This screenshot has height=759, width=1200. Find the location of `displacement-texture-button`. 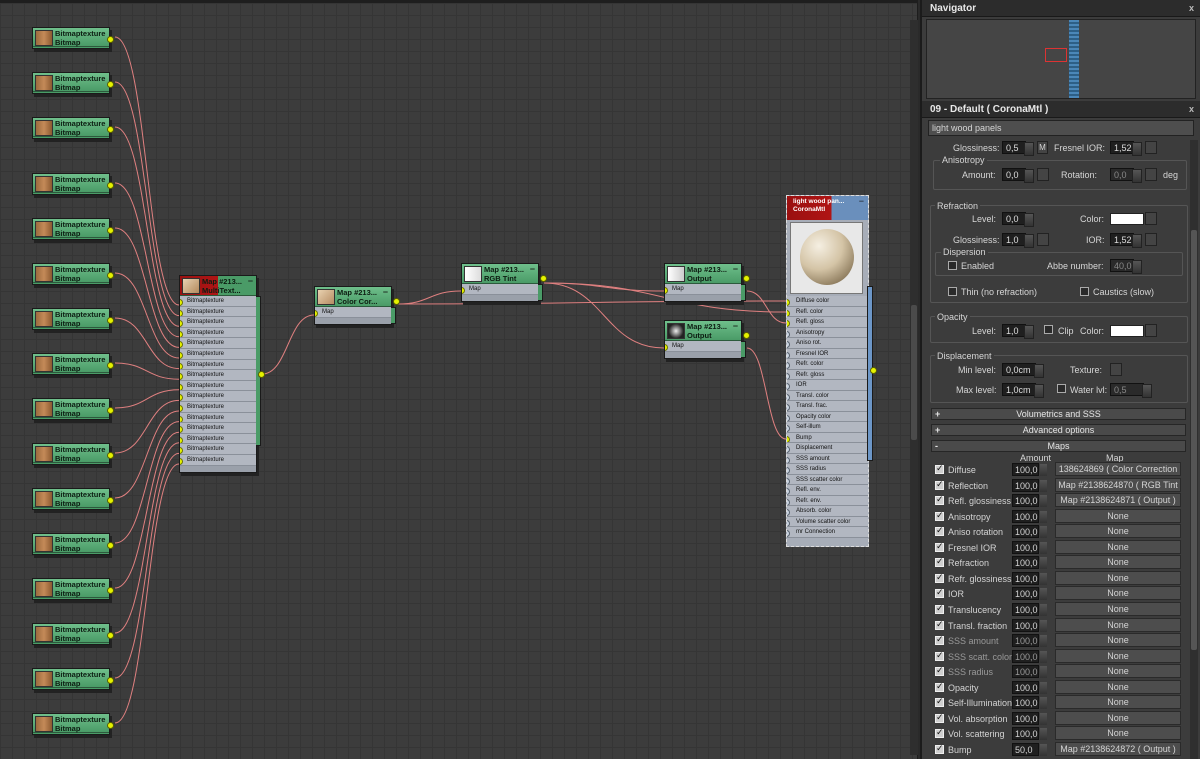

displacement-texture-button is located at coordinates (1116, 369).